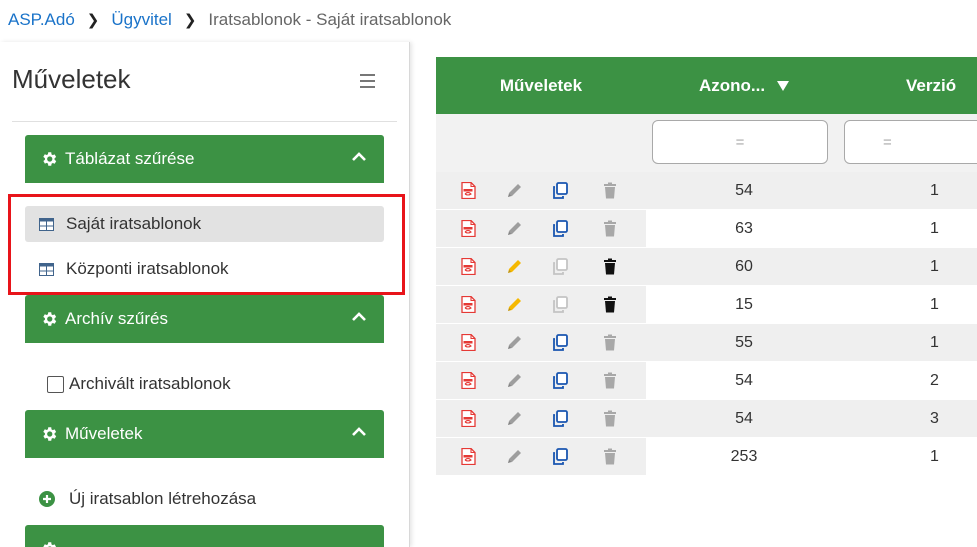 The height and width of the screenshot is (547, 977). Describe the element at coordinates (909, 418) in the screenshot. I see `cell-verzio: 3` at that location.